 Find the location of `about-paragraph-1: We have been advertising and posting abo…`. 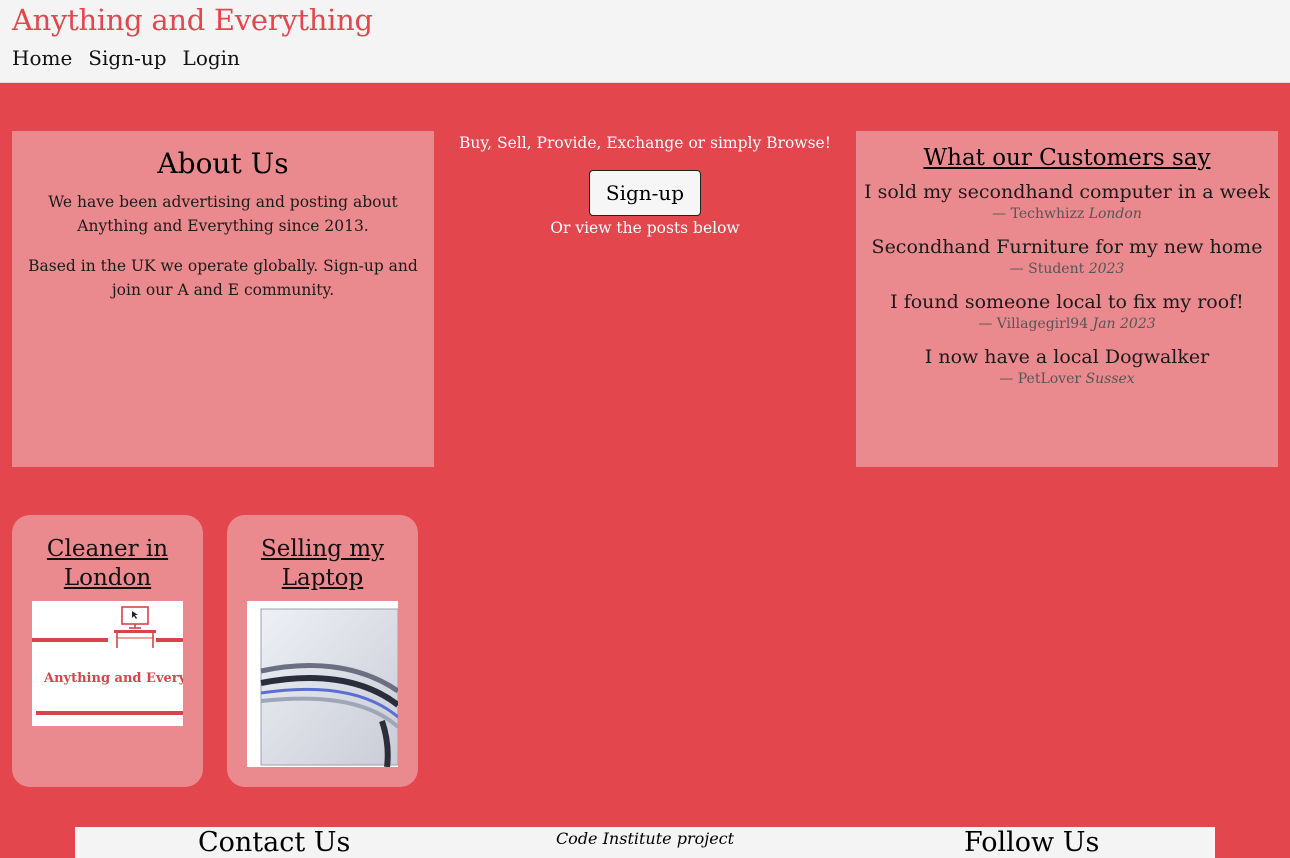

about-paragraph-1: We have been advertising and posting abo… is located at coordinates (223, 214).